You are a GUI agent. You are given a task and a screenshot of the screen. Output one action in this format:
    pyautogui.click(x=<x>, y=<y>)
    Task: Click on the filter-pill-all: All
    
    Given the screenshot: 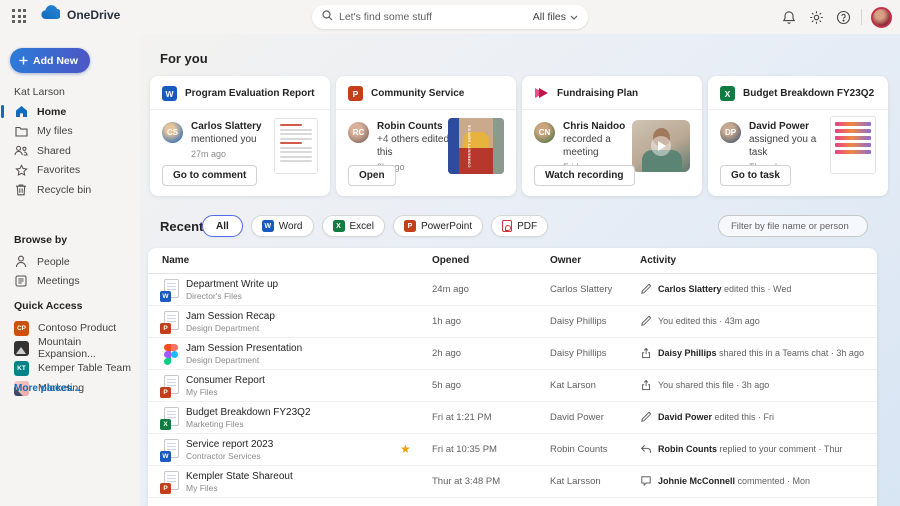 What is the action you would take?
    pyautogui.click(x=222, y=226)
    